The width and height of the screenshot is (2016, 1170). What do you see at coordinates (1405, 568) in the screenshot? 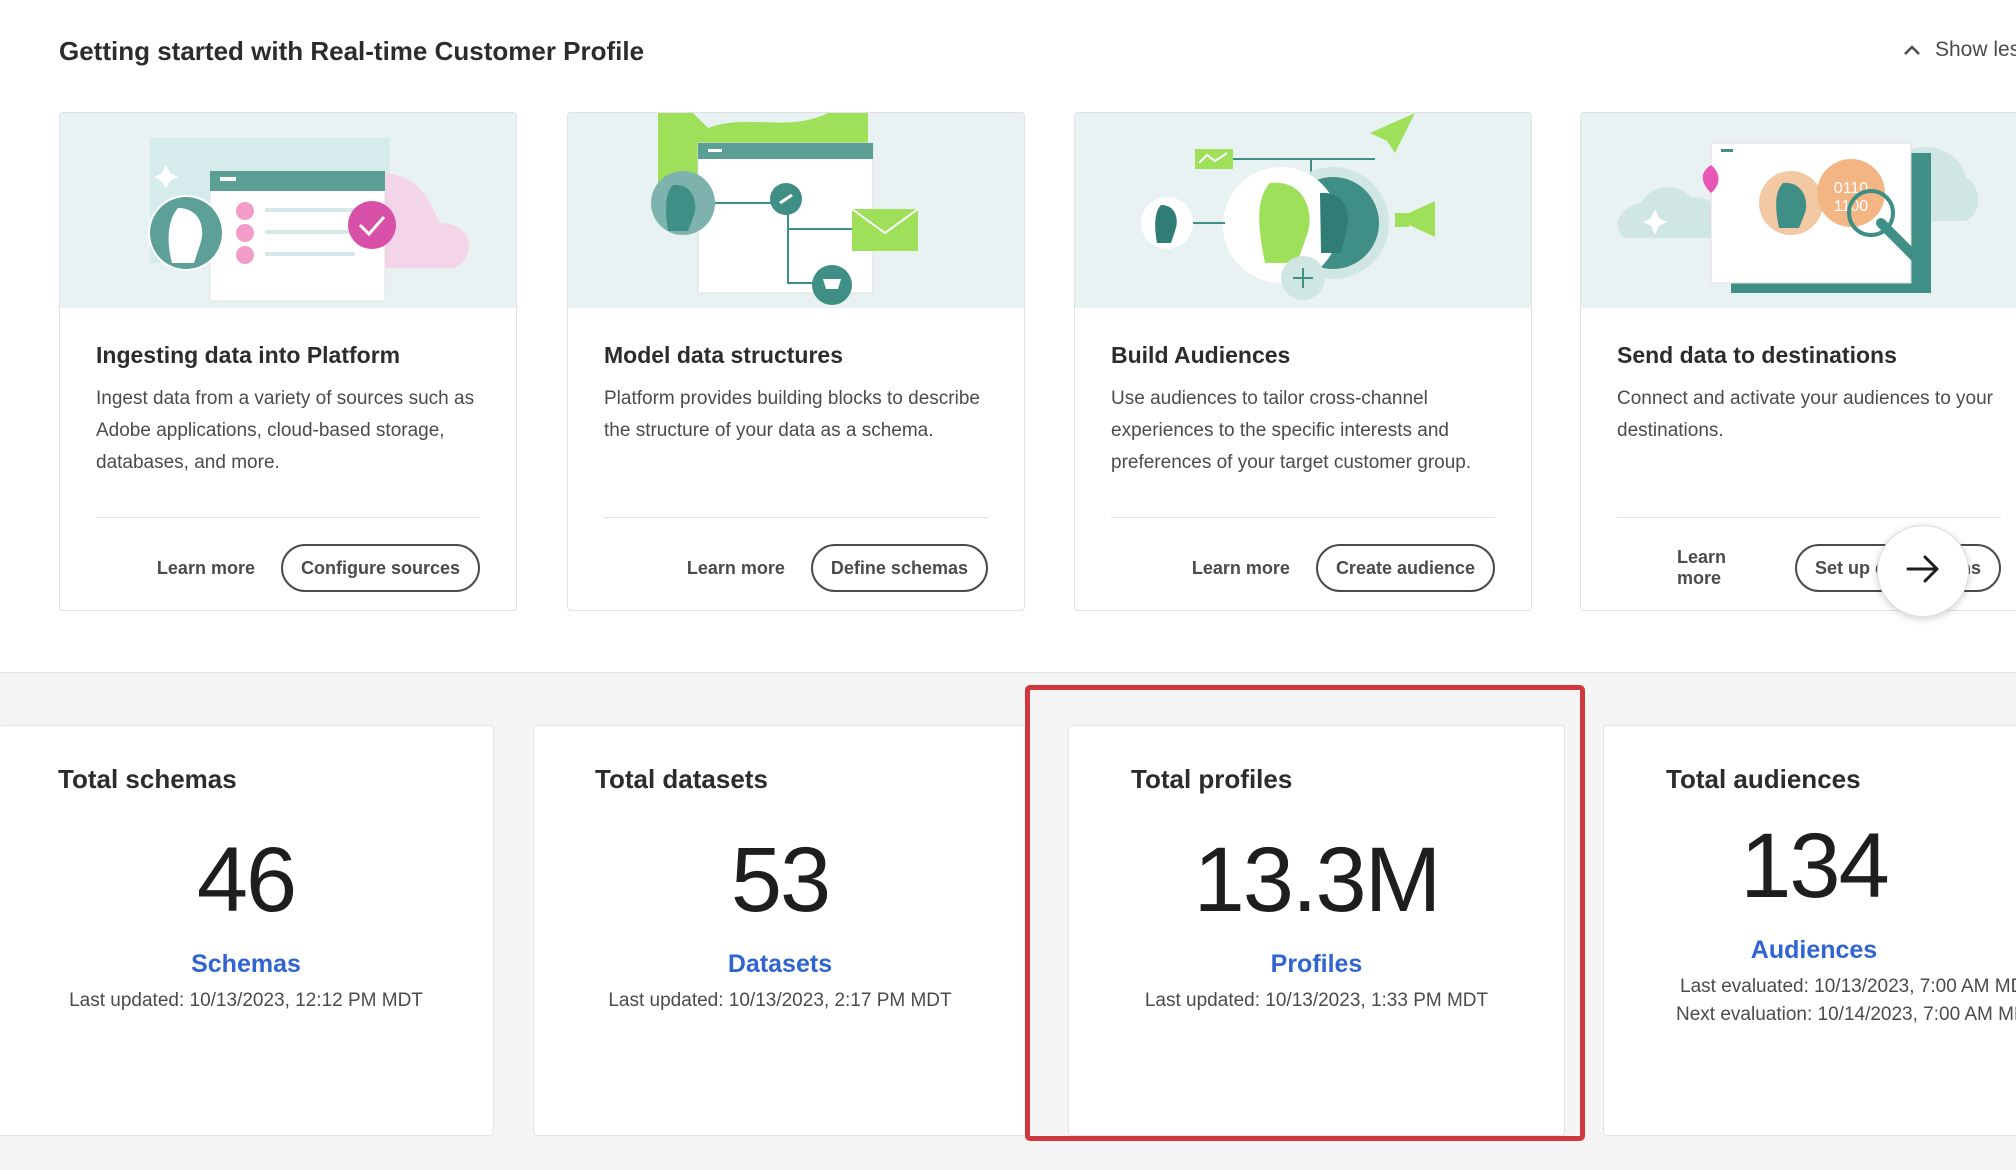
I see `create-audience-button: Create audience` at bounding box center [1405, 568].